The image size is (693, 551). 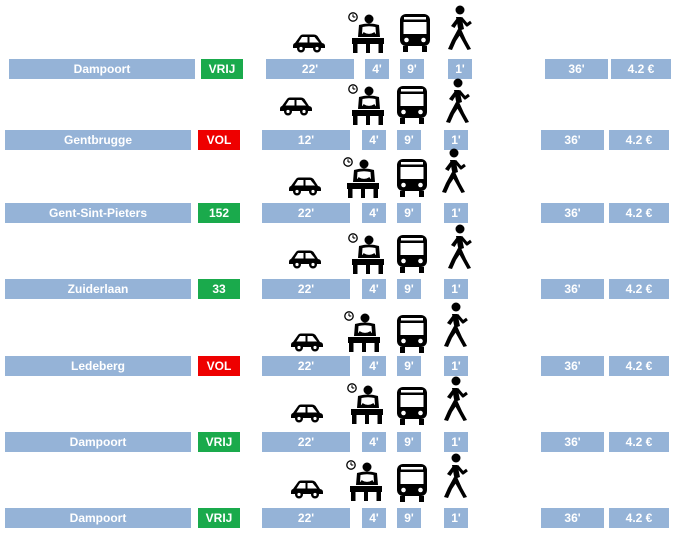 I want to click on location-name: Zuiderlaan, so click(x=98, y=289).